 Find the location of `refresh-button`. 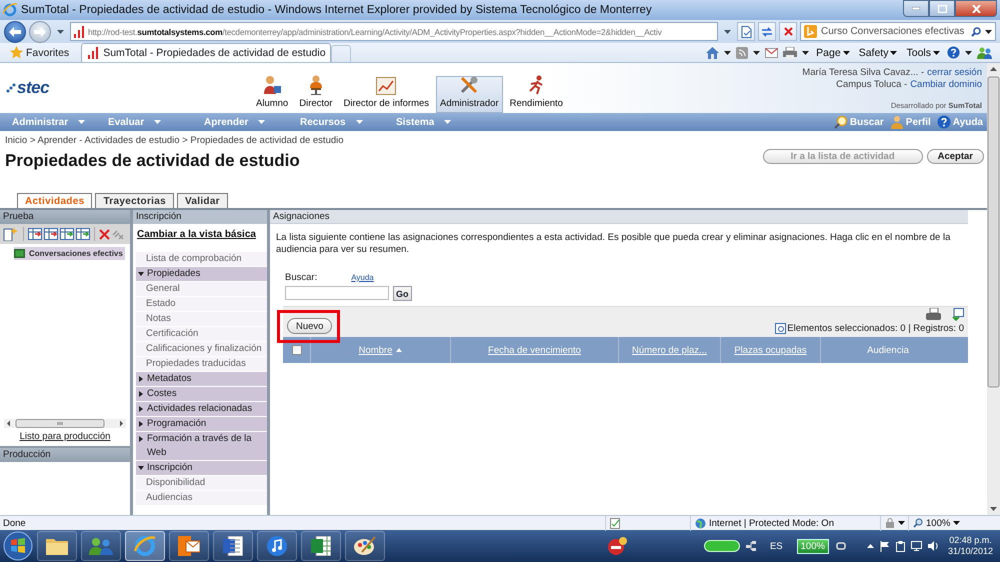

refresh-button is located at coordinates (767, 31).